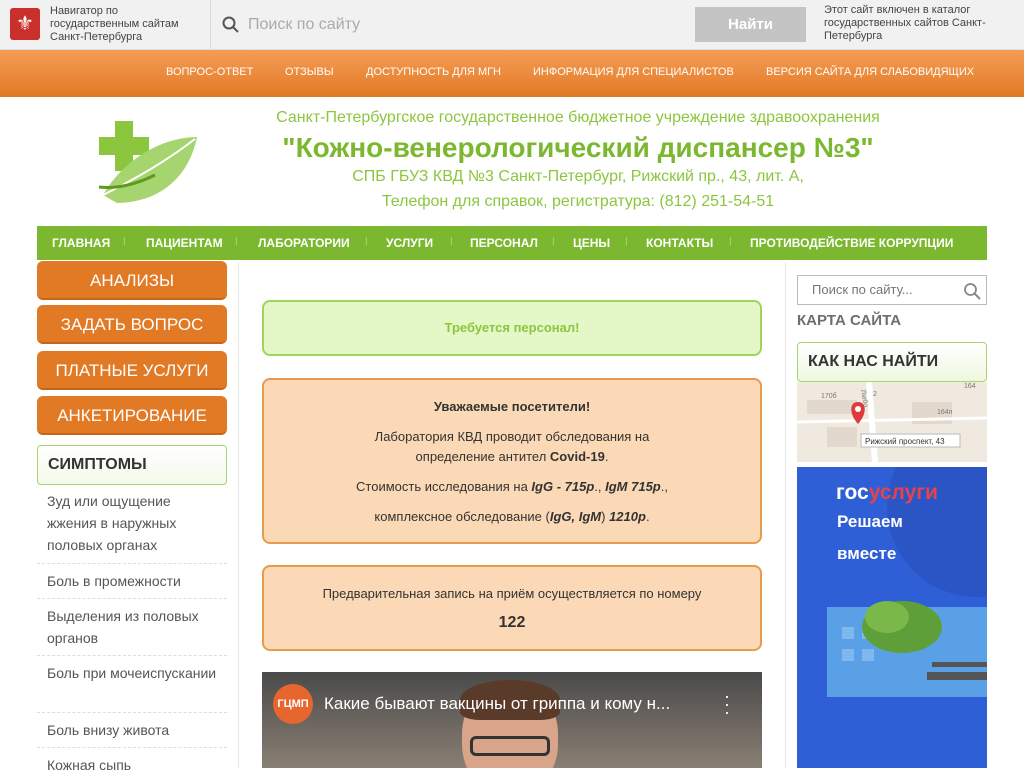  Describe the element at coordinates (504, 243) in the screenshot. I see `nav-item-staff: ПЕРСОНАЛ` at that location.